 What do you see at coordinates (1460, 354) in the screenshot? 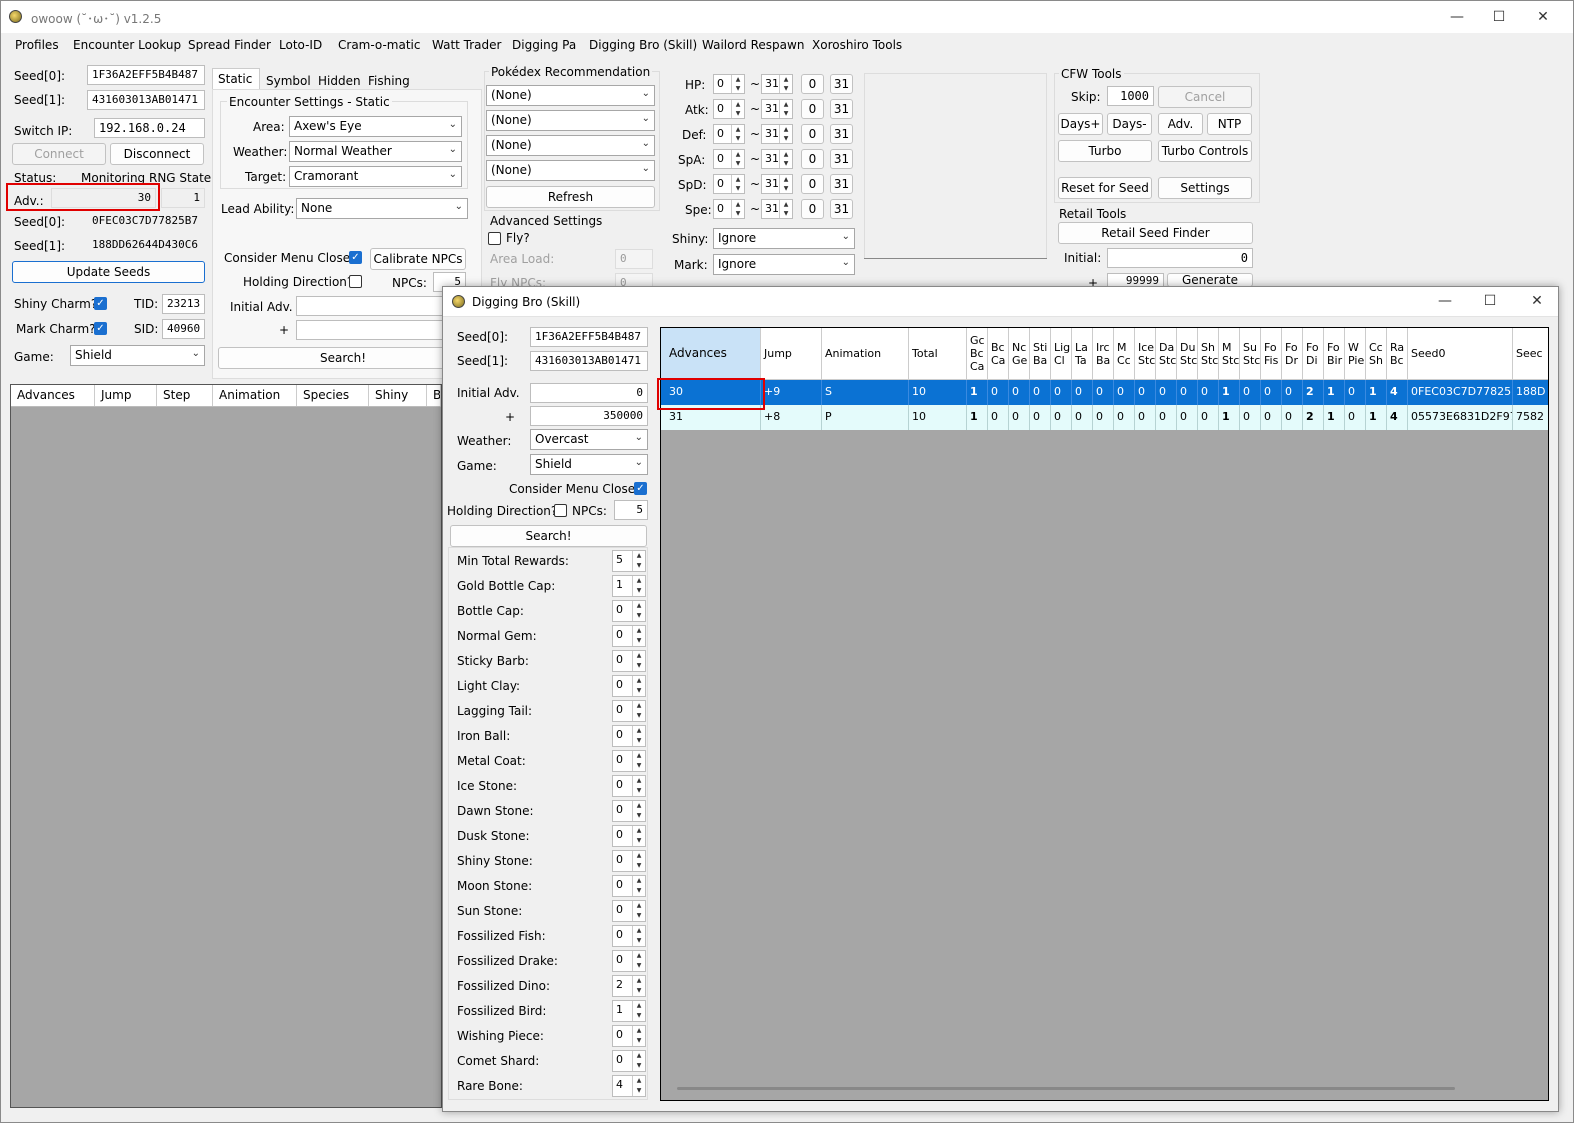
I see `col-header: Seed0` at bounding box center [1460, 354].